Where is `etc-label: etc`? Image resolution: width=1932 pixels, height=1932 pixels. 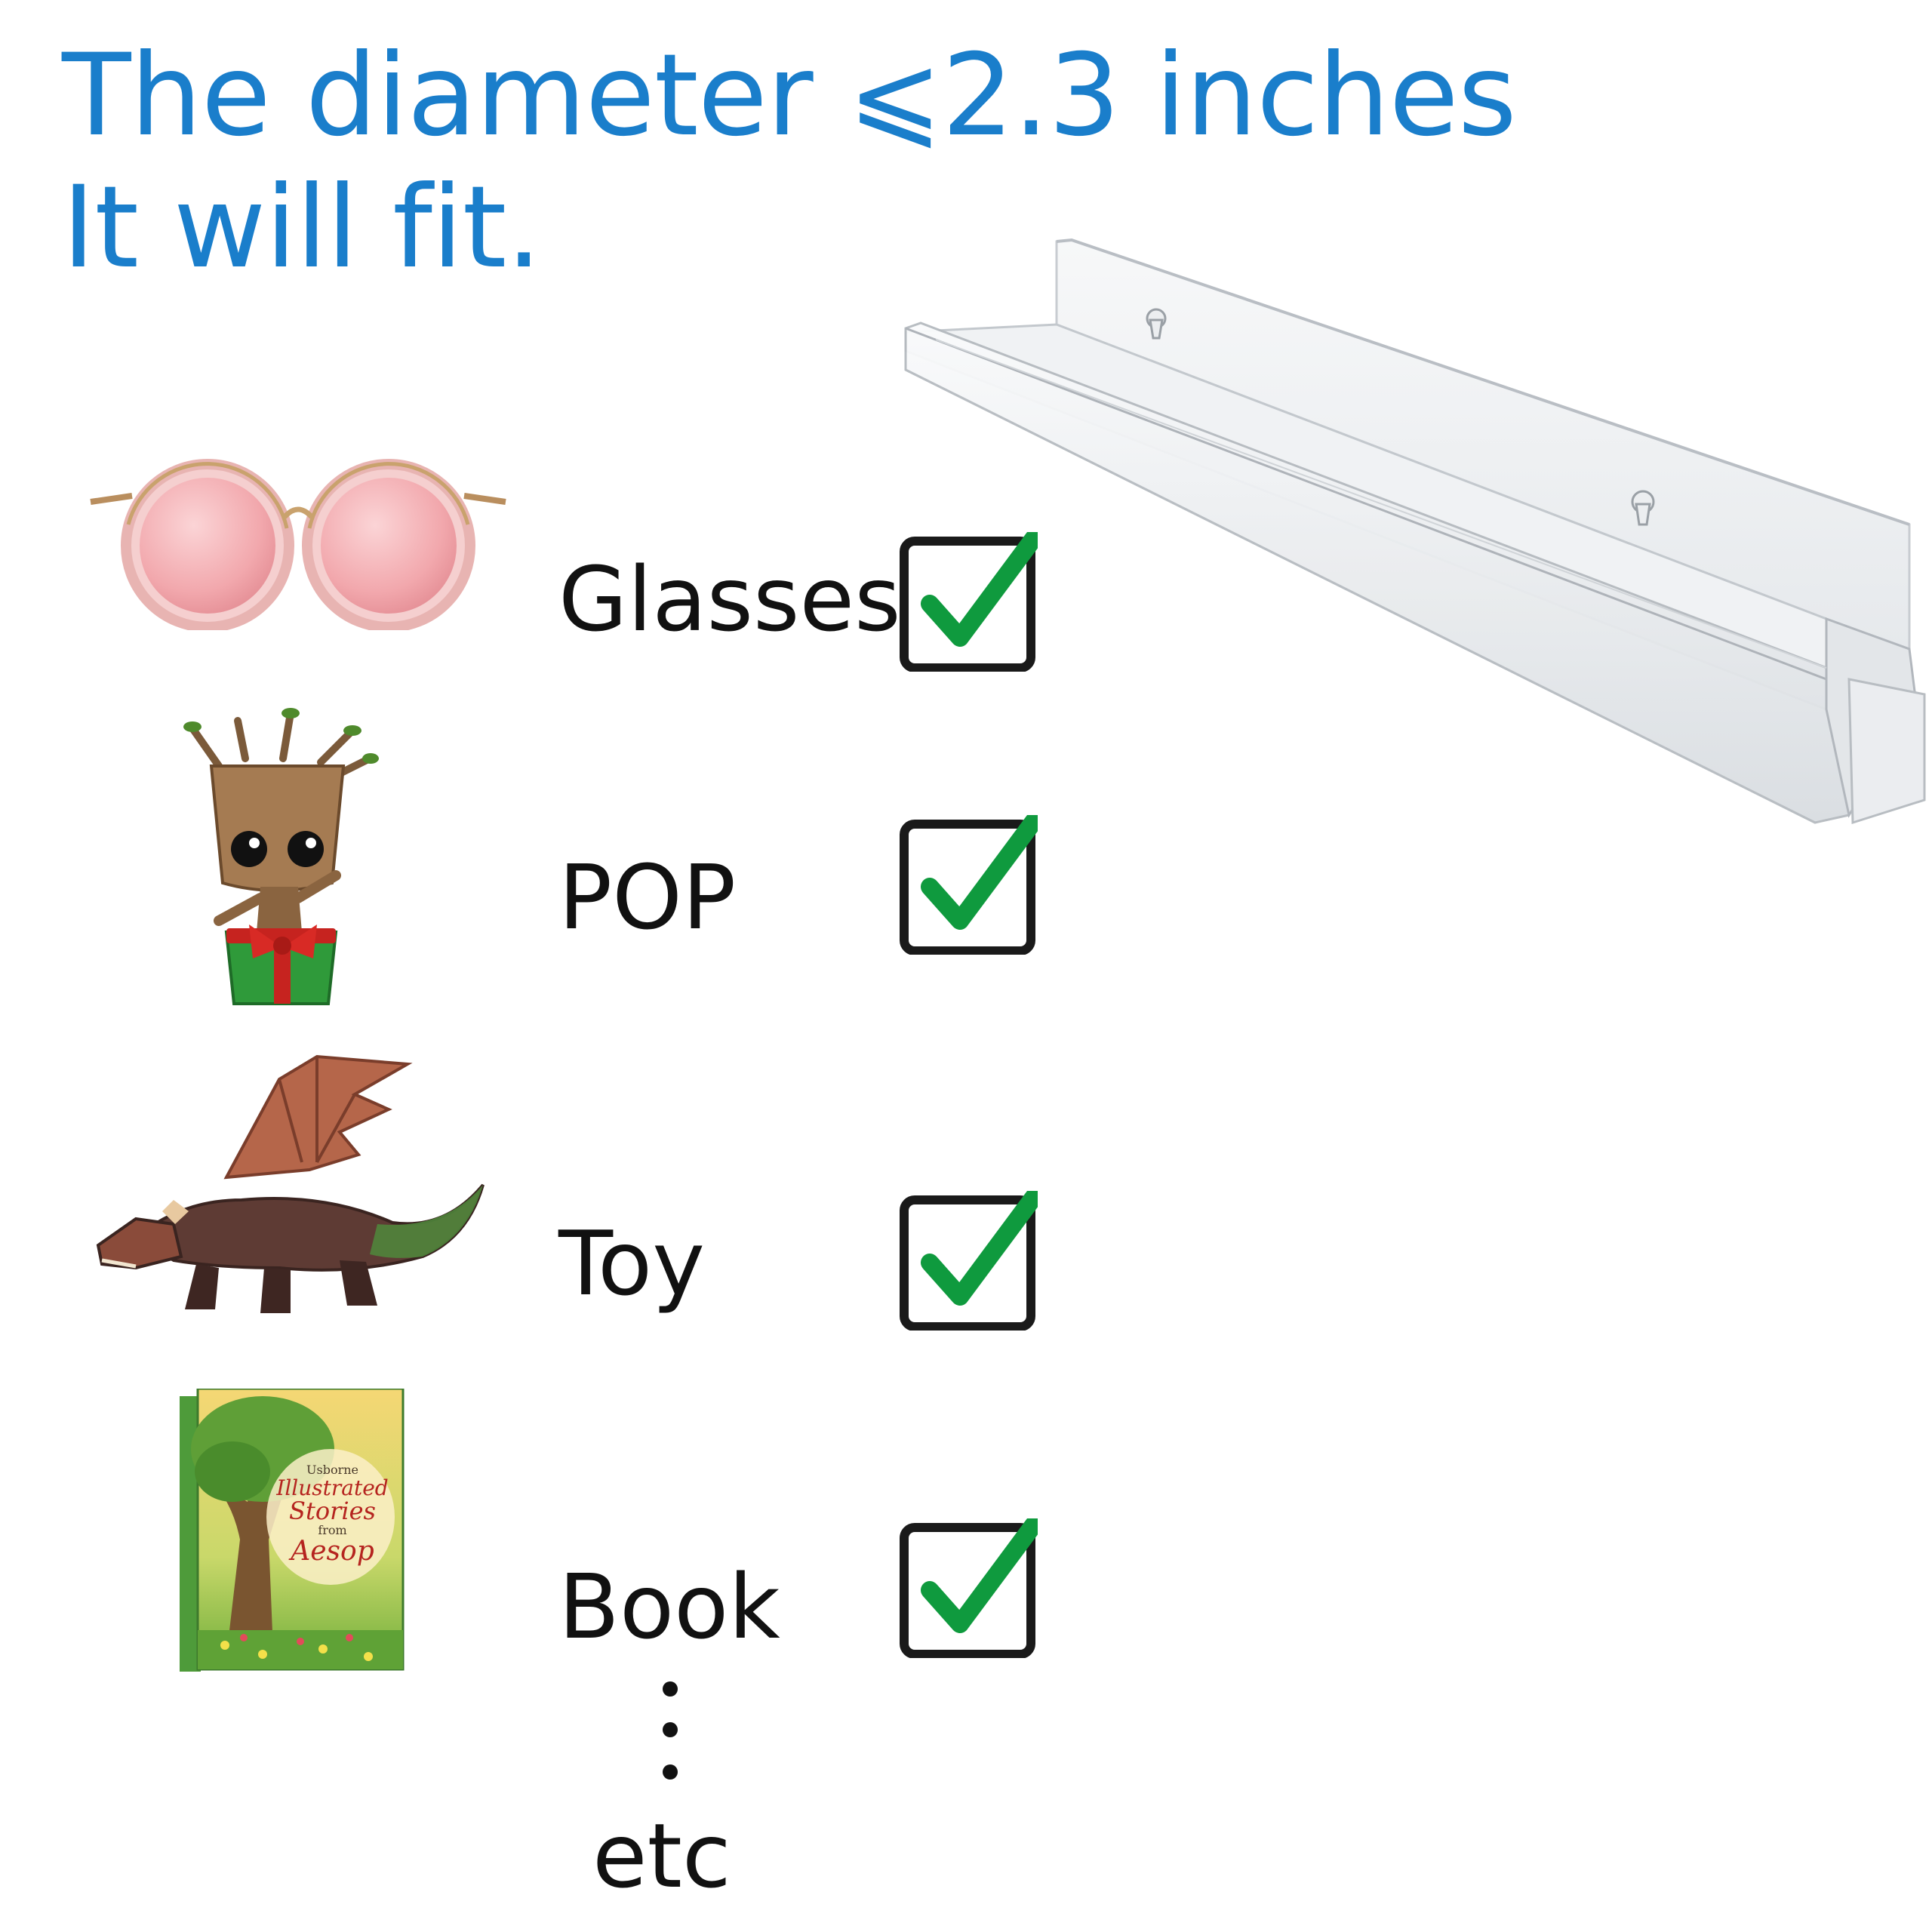
etc-label: etc is located at coordinates (661, 1856).